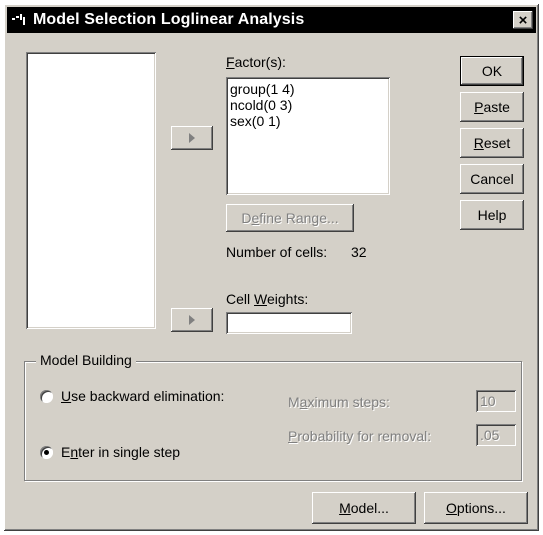 This screenshot has height=535, width=543. I want to click on ok-button: OK, so click(492, 71).